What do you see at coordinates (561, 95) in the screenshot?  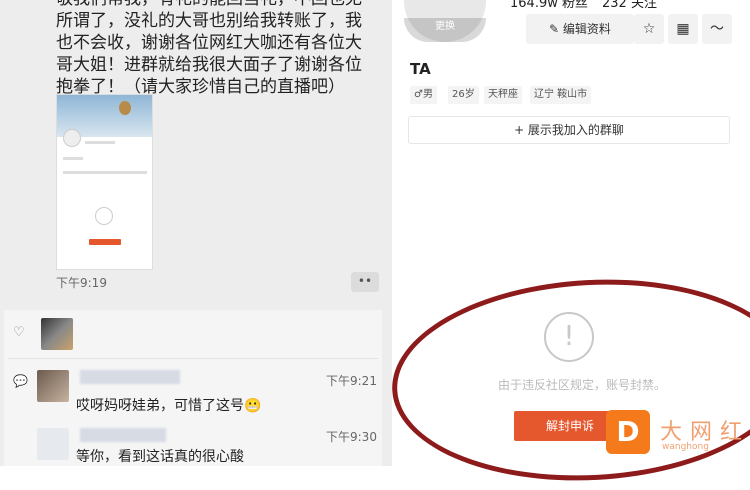 I see `tag-location: 辽宁 鞍山市` at bounding box center [561, 95].